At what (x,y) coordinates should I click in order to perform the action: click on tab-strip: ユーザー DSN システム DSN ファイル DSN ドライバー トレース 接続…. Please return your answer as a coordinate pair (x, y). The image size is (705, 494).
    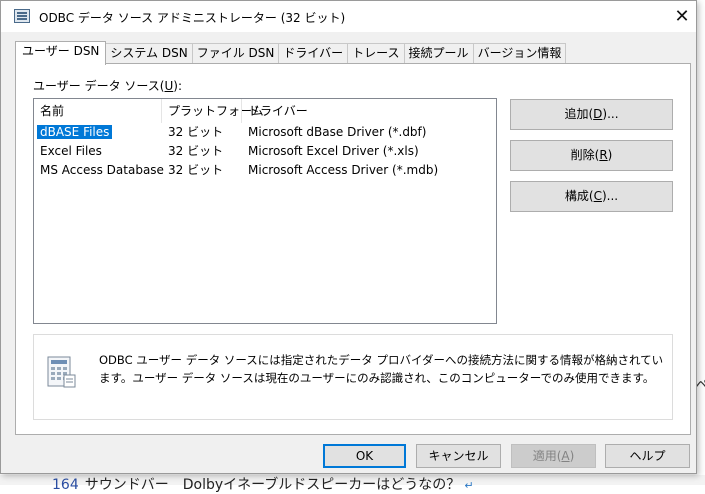
    Looking at the image, I should click on (291, 53).